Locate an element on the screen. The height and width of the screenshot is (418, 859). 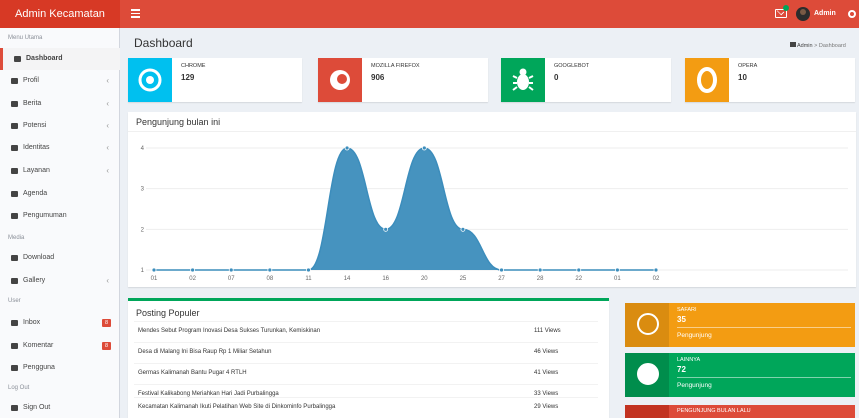
browser-count: 10 is located at coordinates (742, 77).